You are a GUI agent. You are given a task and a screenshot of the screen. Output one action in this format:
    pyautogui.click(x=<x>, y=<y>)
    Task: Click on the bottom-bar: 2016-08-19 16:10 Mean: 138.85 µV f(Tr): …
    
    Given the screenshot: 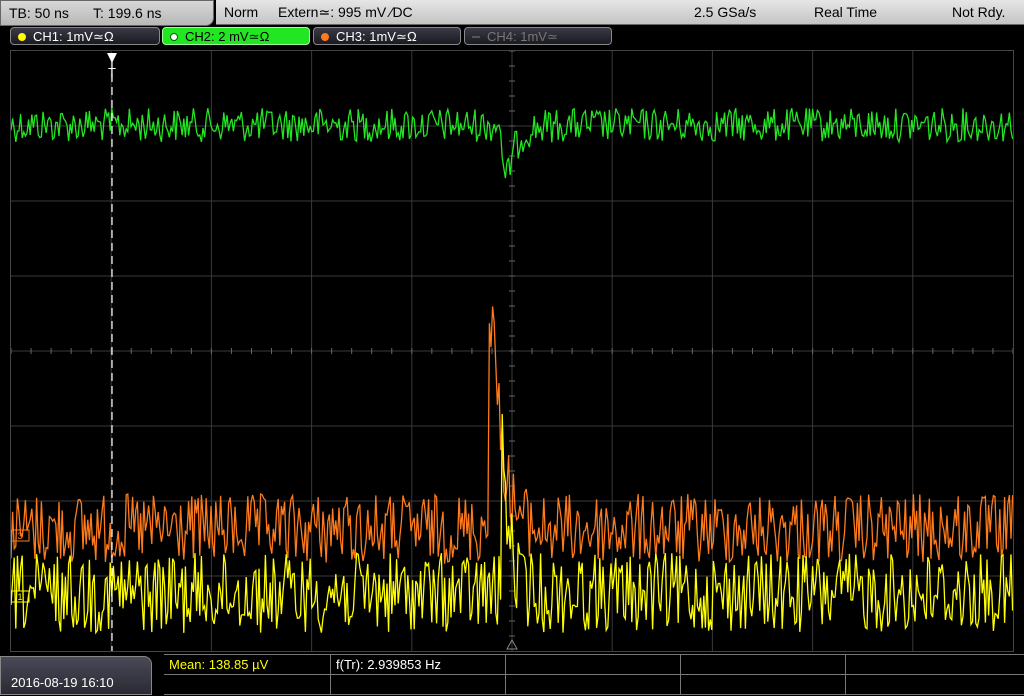 What is the action you would take?
    pyautogui.click(x=512, y=674)
    